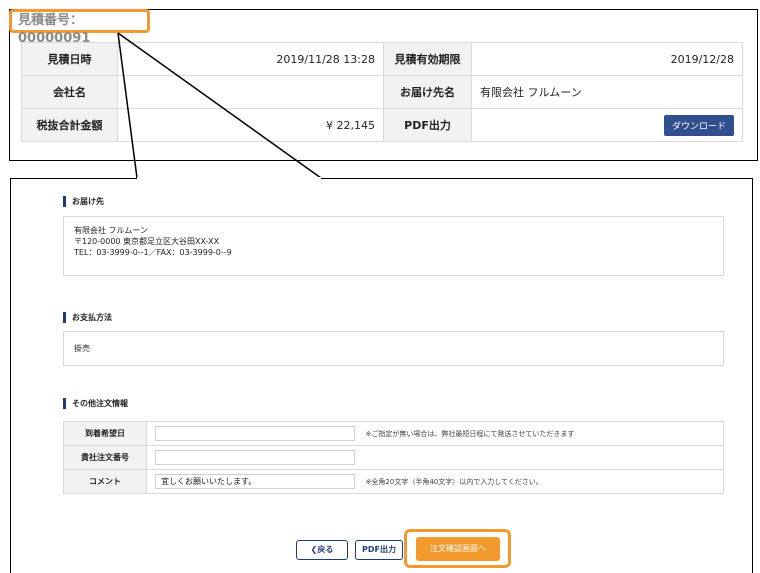 The width and height of the screenshot is (760, 573). Describe the element at coordinates (435, 457) in the screenshot. I see `po-number-cell` at that location.